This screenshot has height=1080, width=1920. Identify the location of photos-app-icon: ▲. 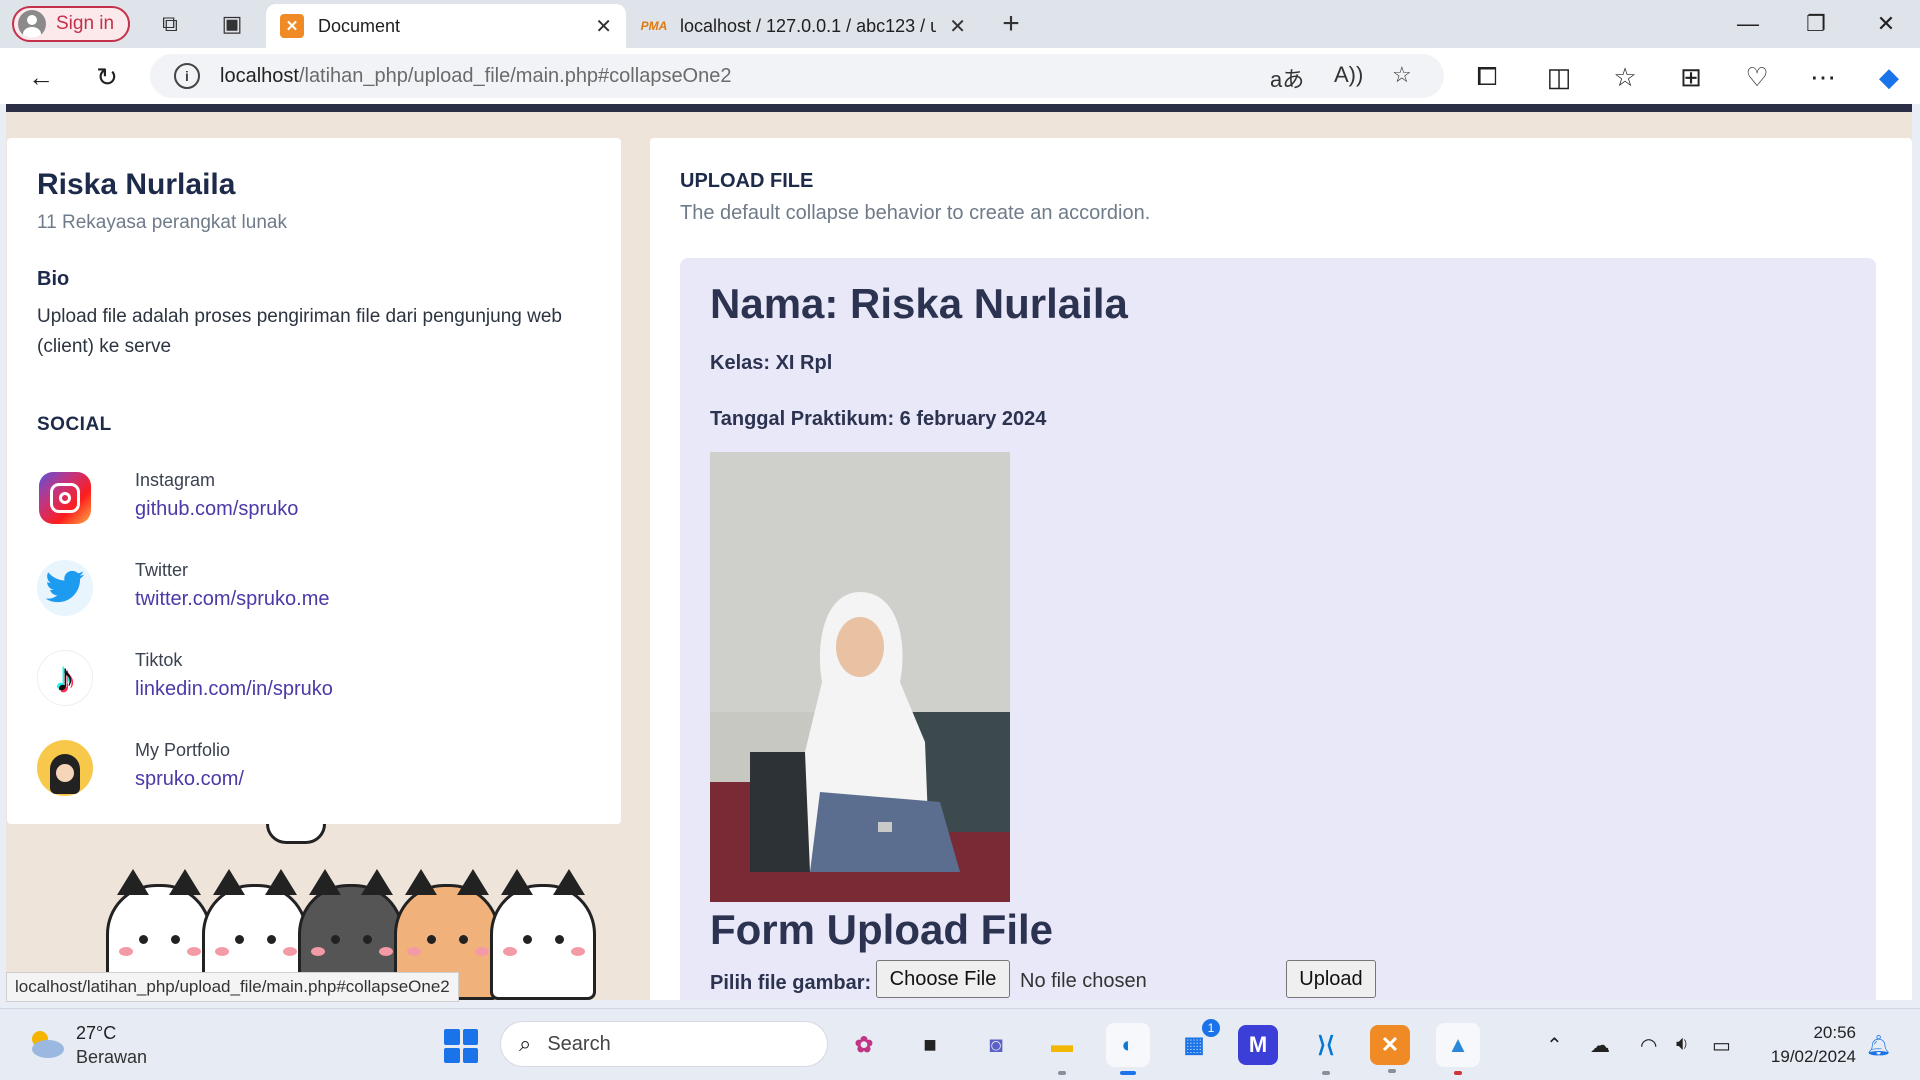
(1458, 1049).